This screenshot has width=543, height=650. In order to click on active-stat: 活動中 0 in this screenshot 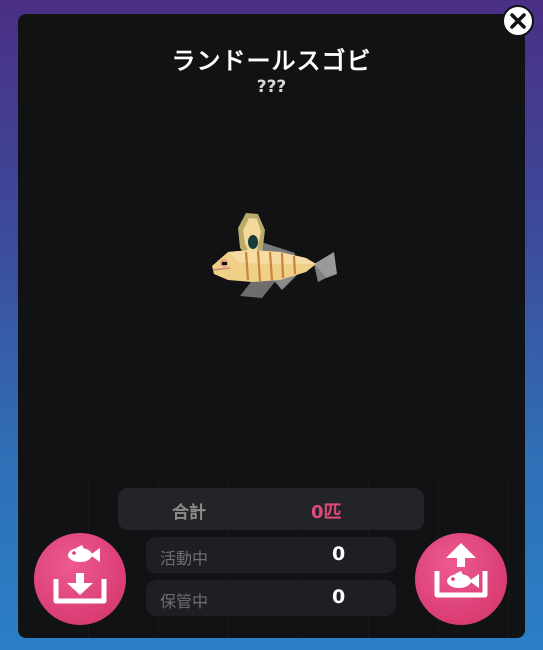, I will do `click(271, 555)`.